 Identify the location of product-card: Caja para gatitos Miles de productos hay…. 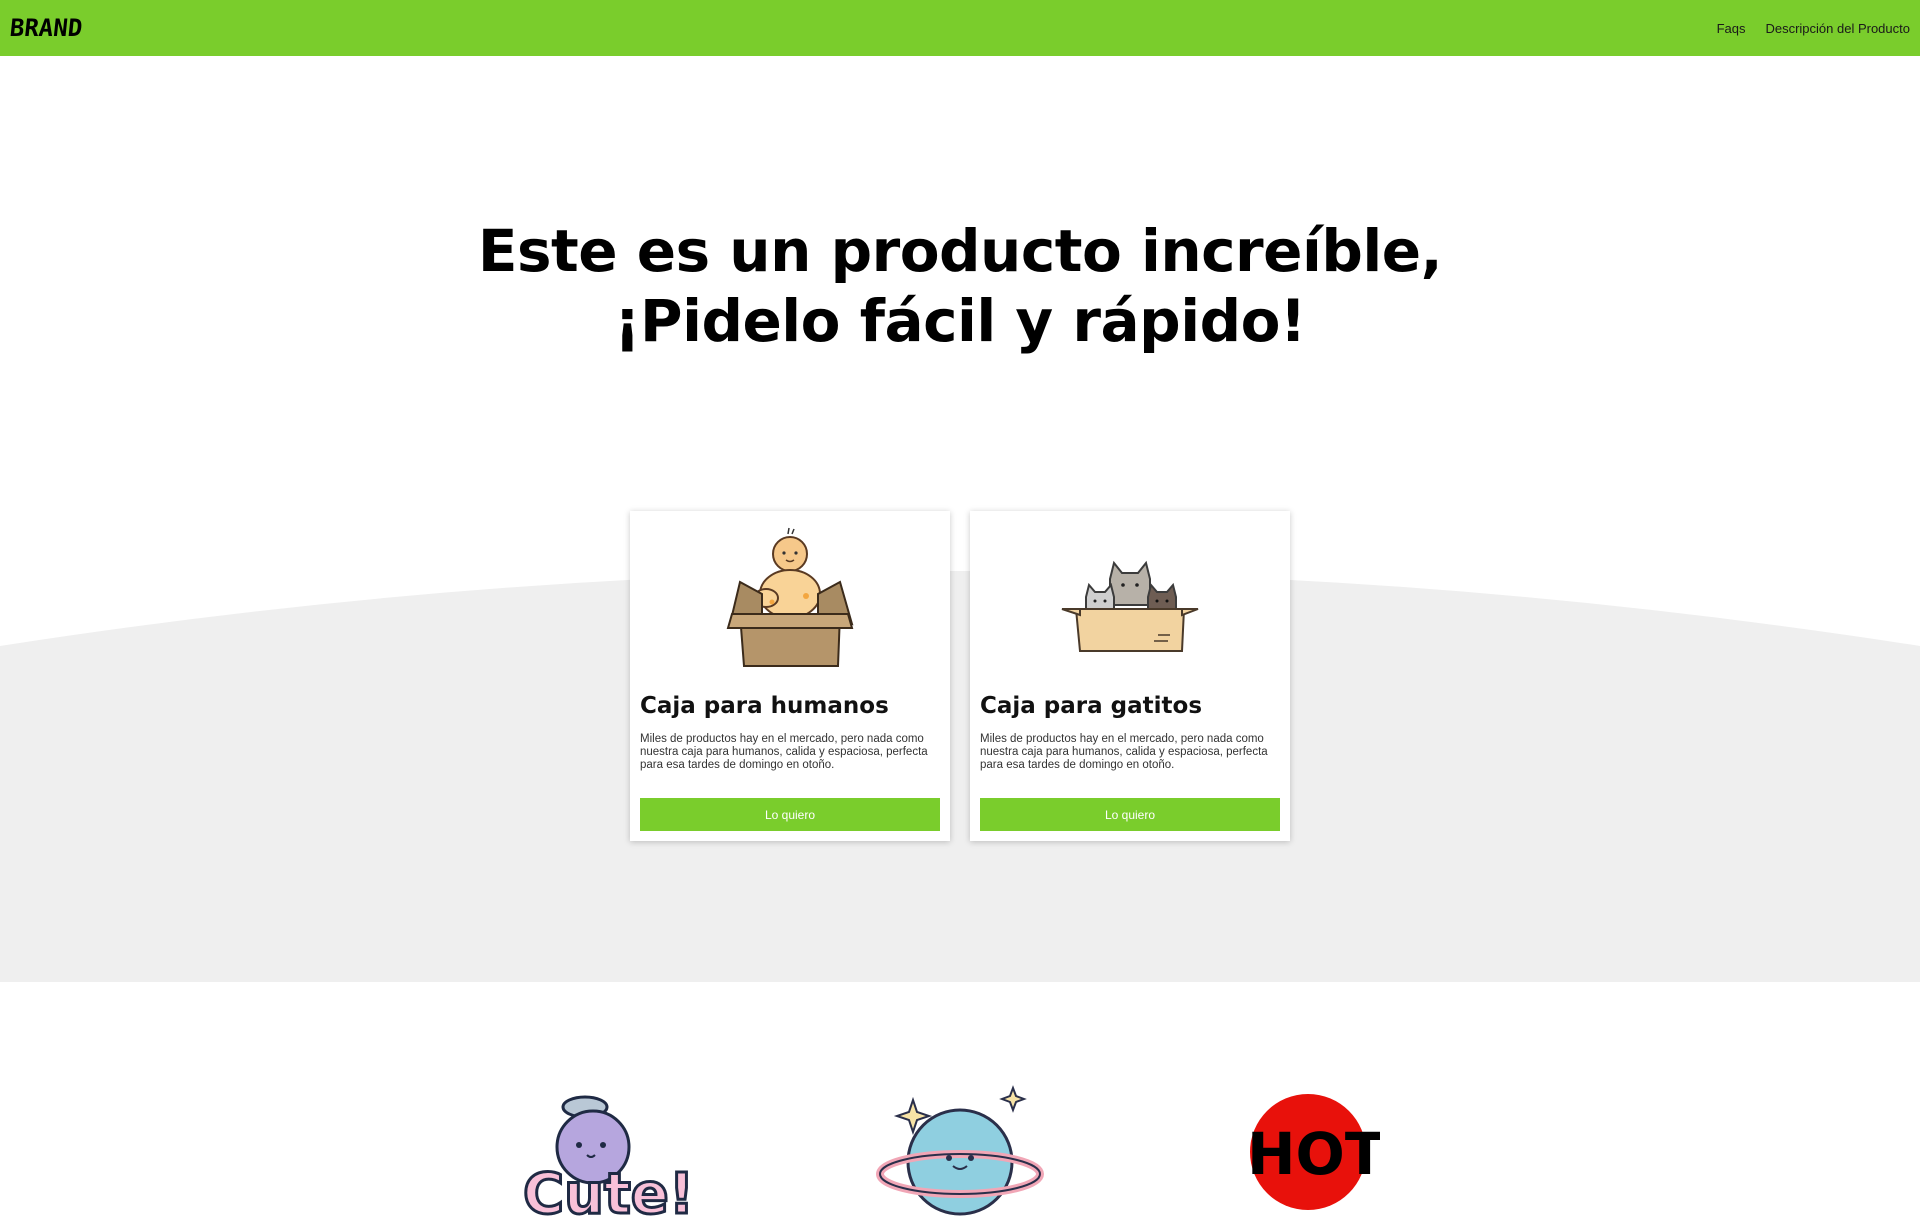
(1130, 676).